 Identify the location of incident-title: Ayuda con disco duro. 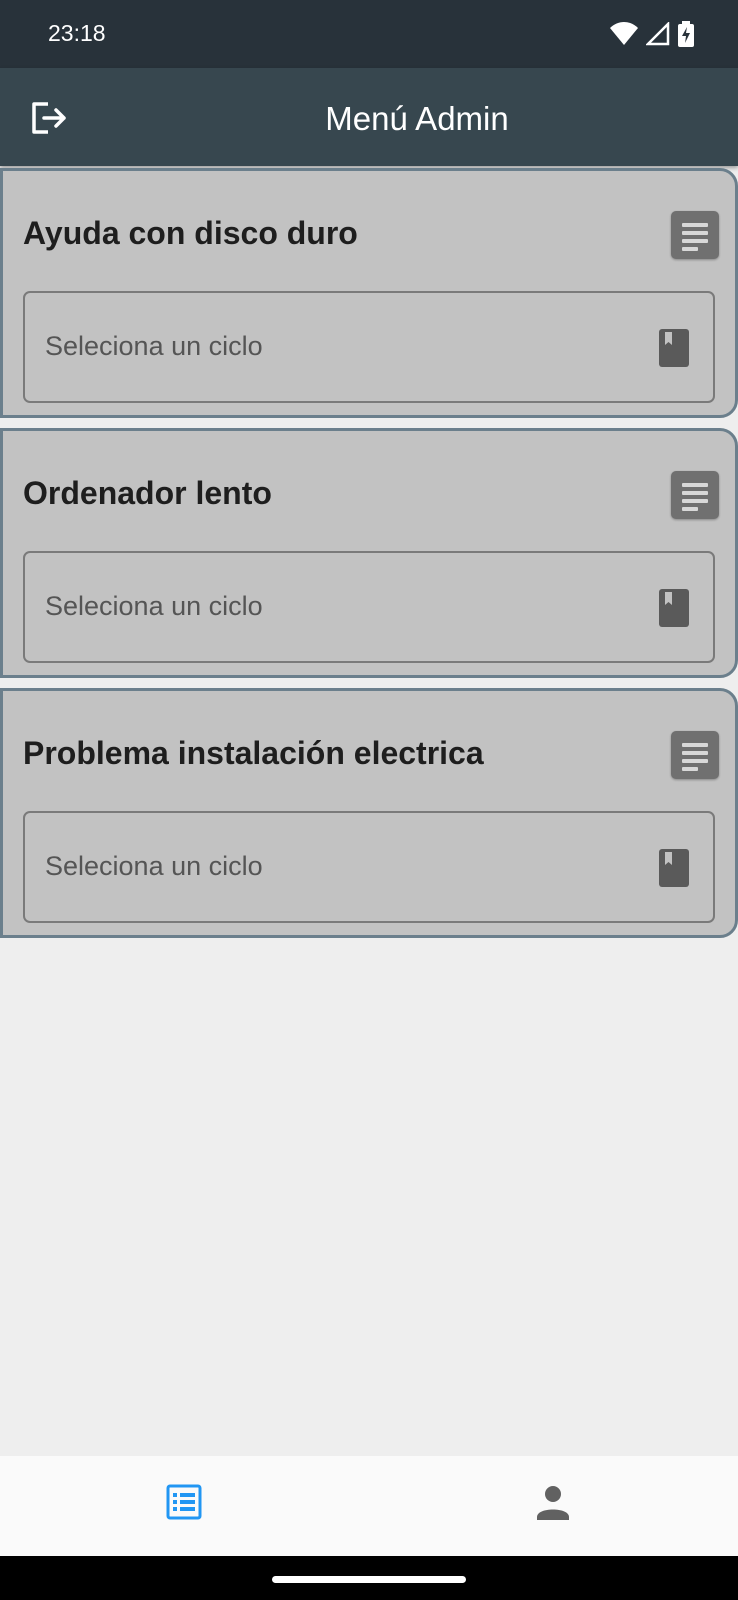
(190, 233).